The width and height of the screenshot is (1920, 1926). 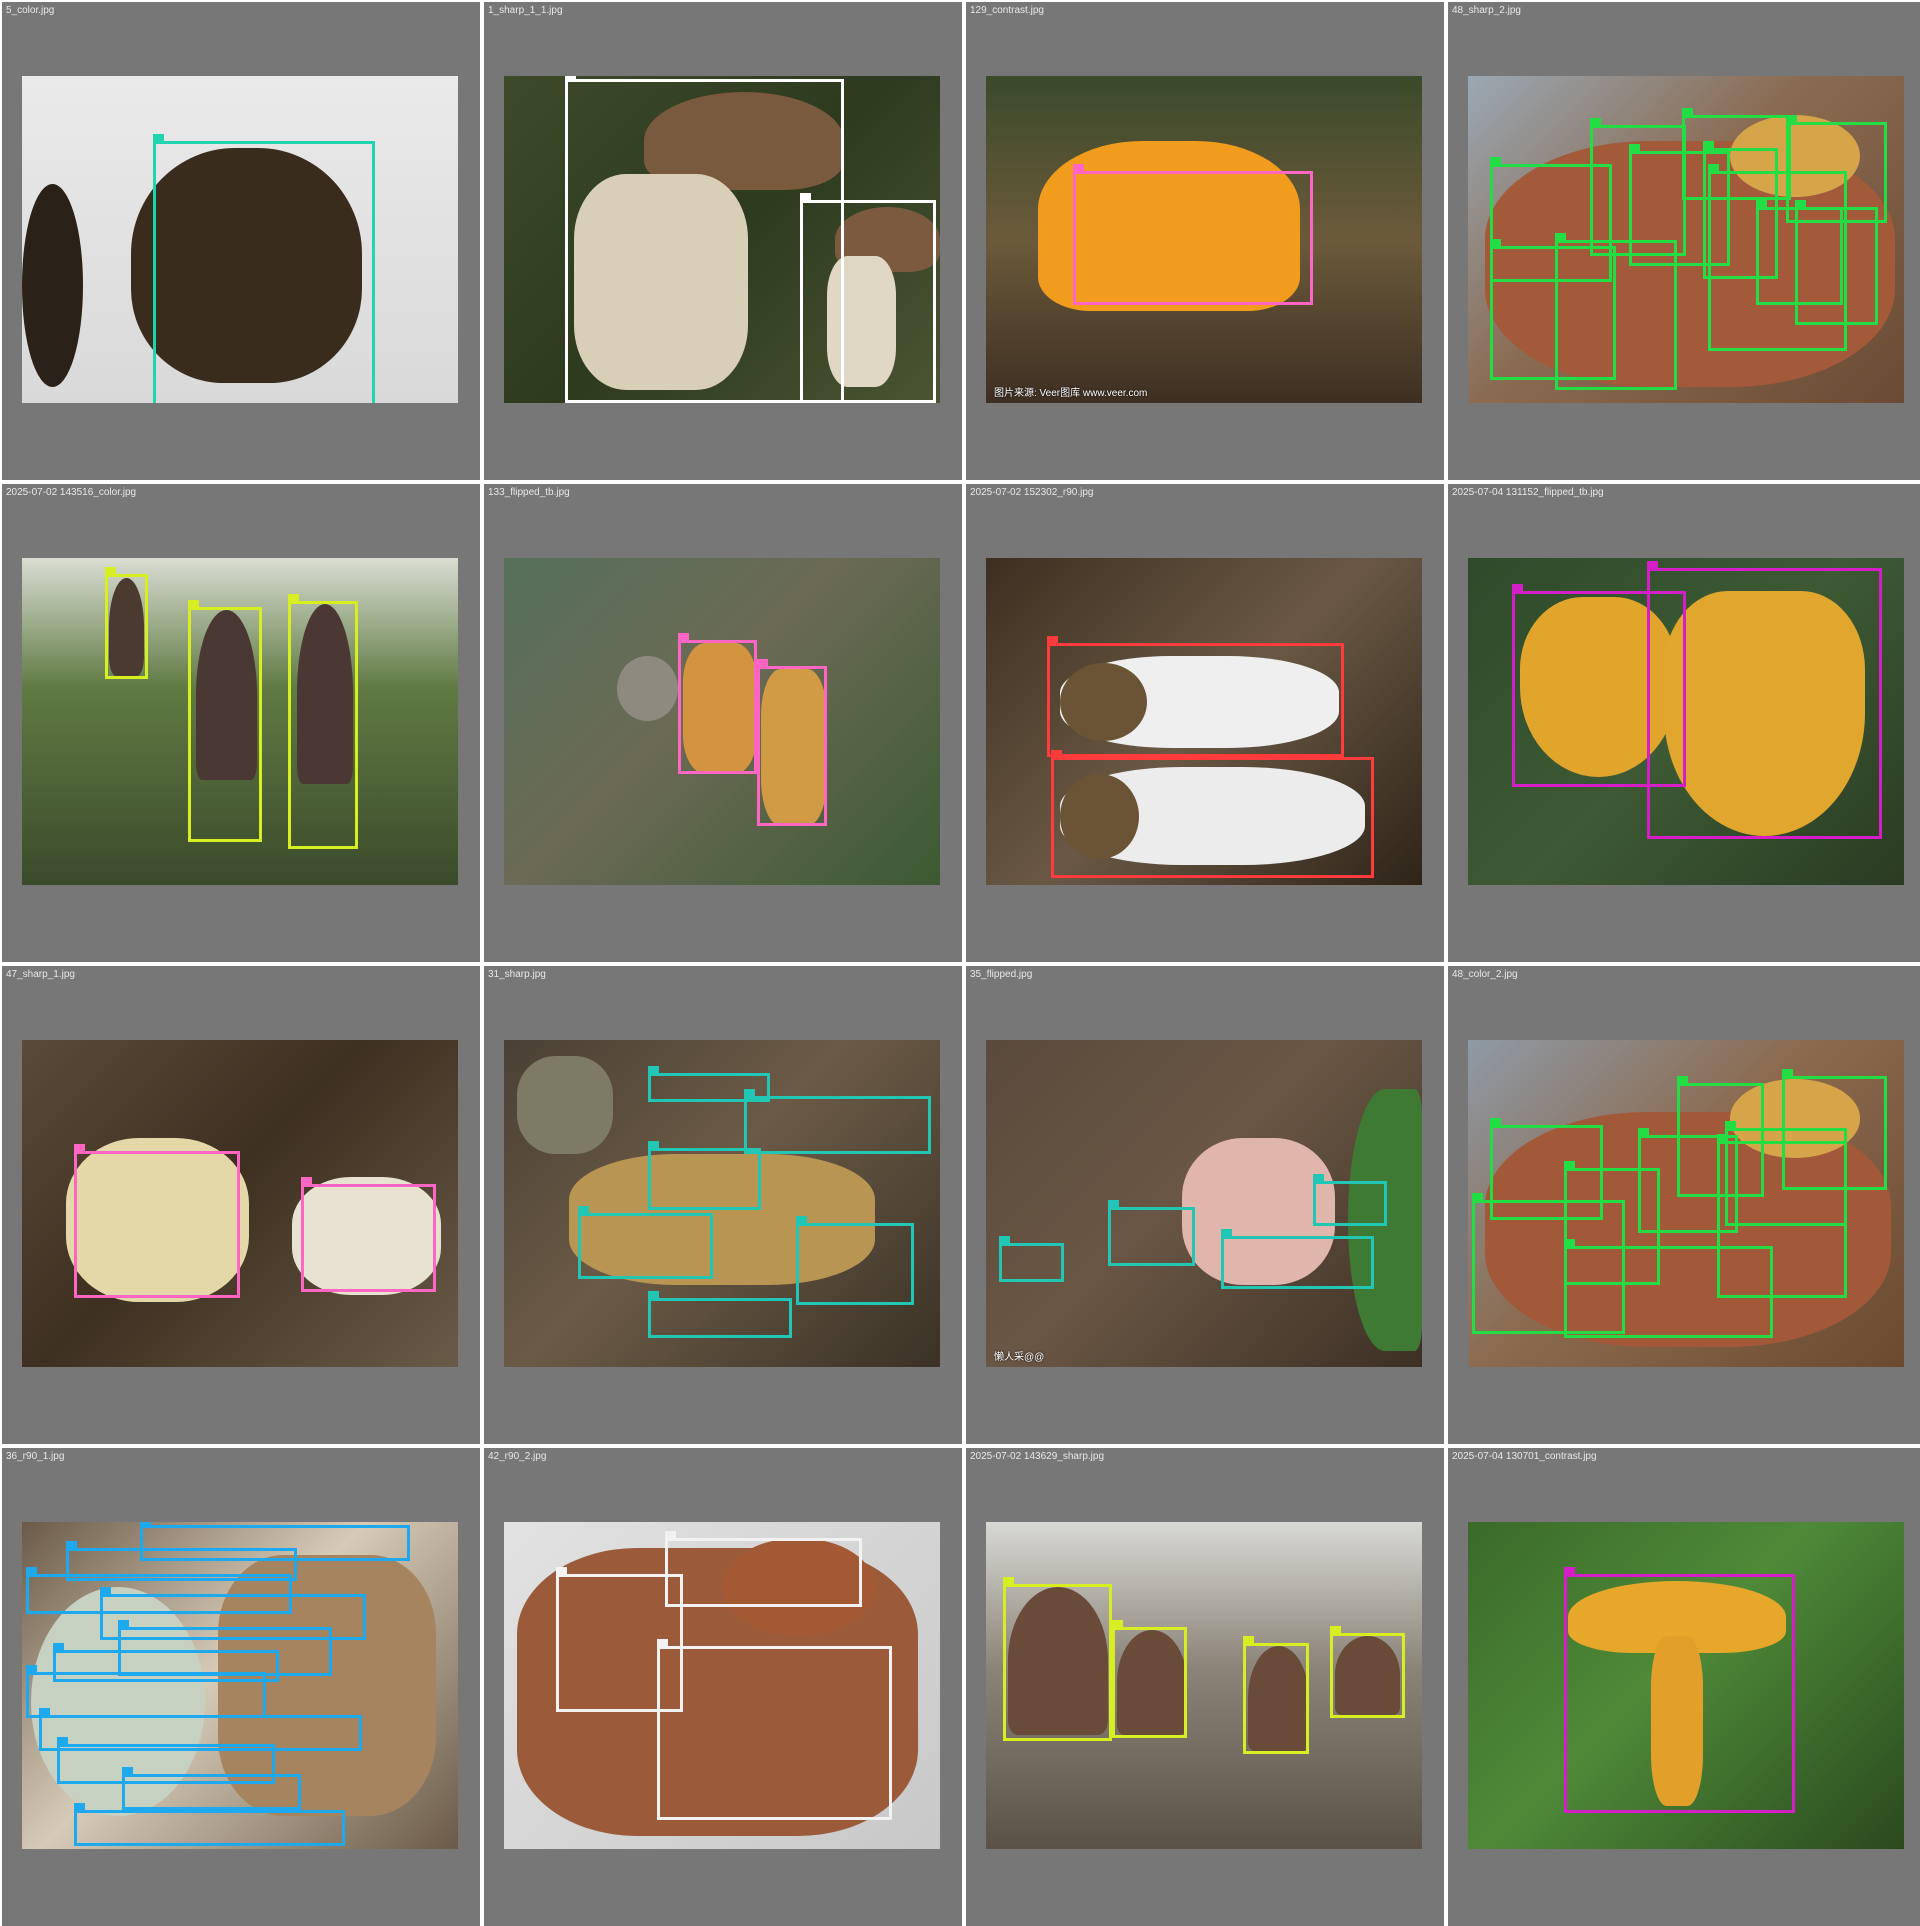 I want to click on image-filename: 47_sharp_1.jpg, so click(x=40, y=974).